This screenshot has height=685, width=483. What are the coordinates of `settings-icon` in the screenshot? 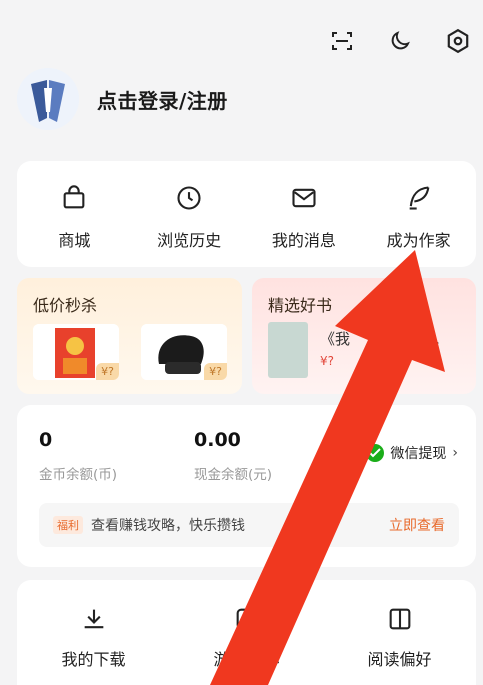 It's located at (458, 41).